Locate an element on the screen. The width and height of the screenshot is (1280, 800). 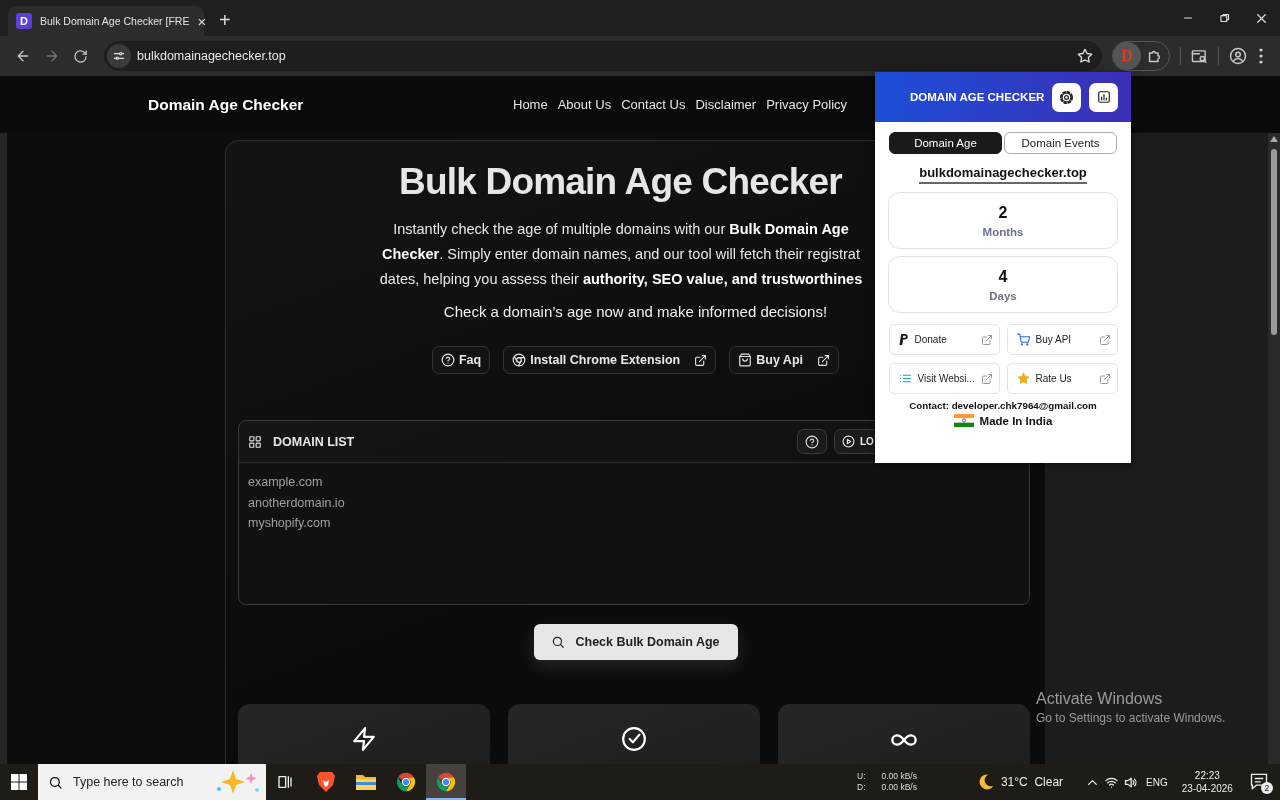
stat-unit: Months is located at coordinates (1003, 231).